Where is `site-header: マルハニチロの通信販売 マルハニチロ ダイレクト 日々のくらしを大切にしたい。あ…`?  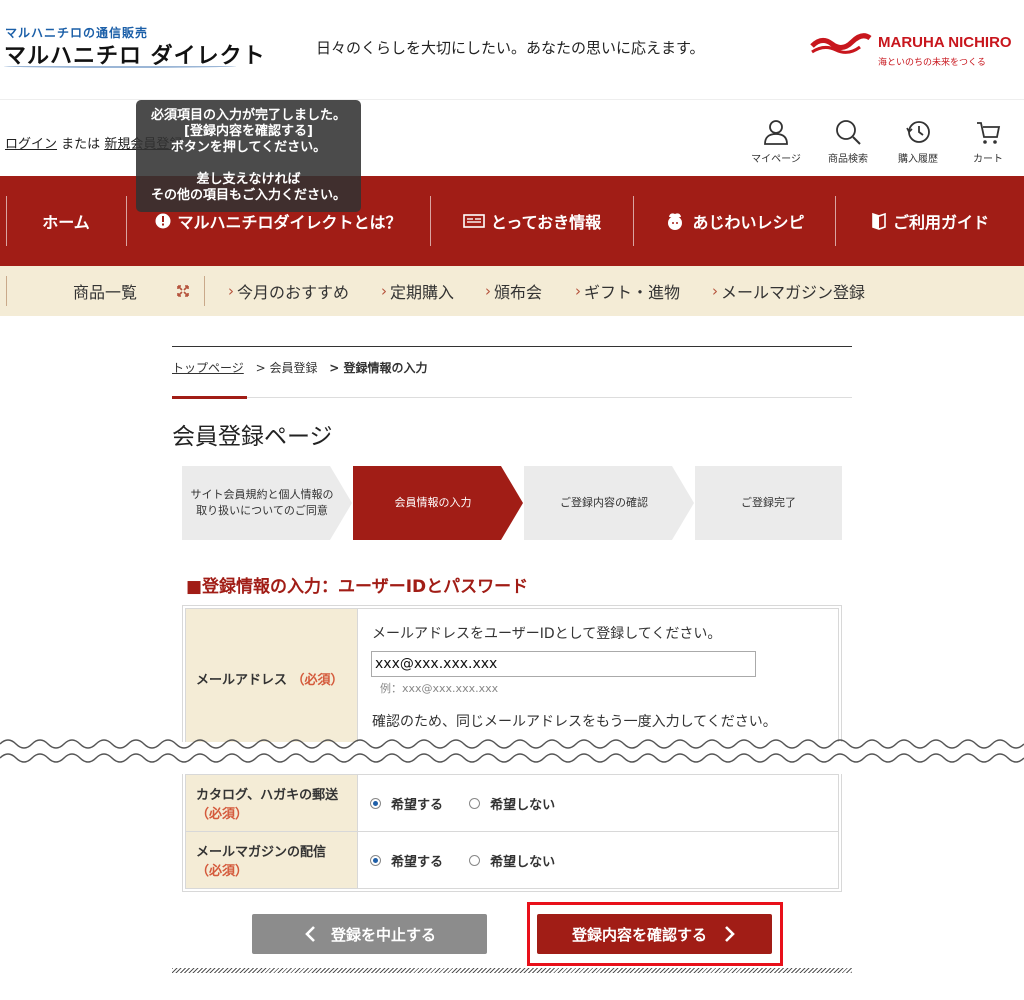 site-header: マルハニチロの通信販売 マルハニチロ ダイレクト 日々のくらしを大切にしたい。あ… is located at coordinates (512, 50).